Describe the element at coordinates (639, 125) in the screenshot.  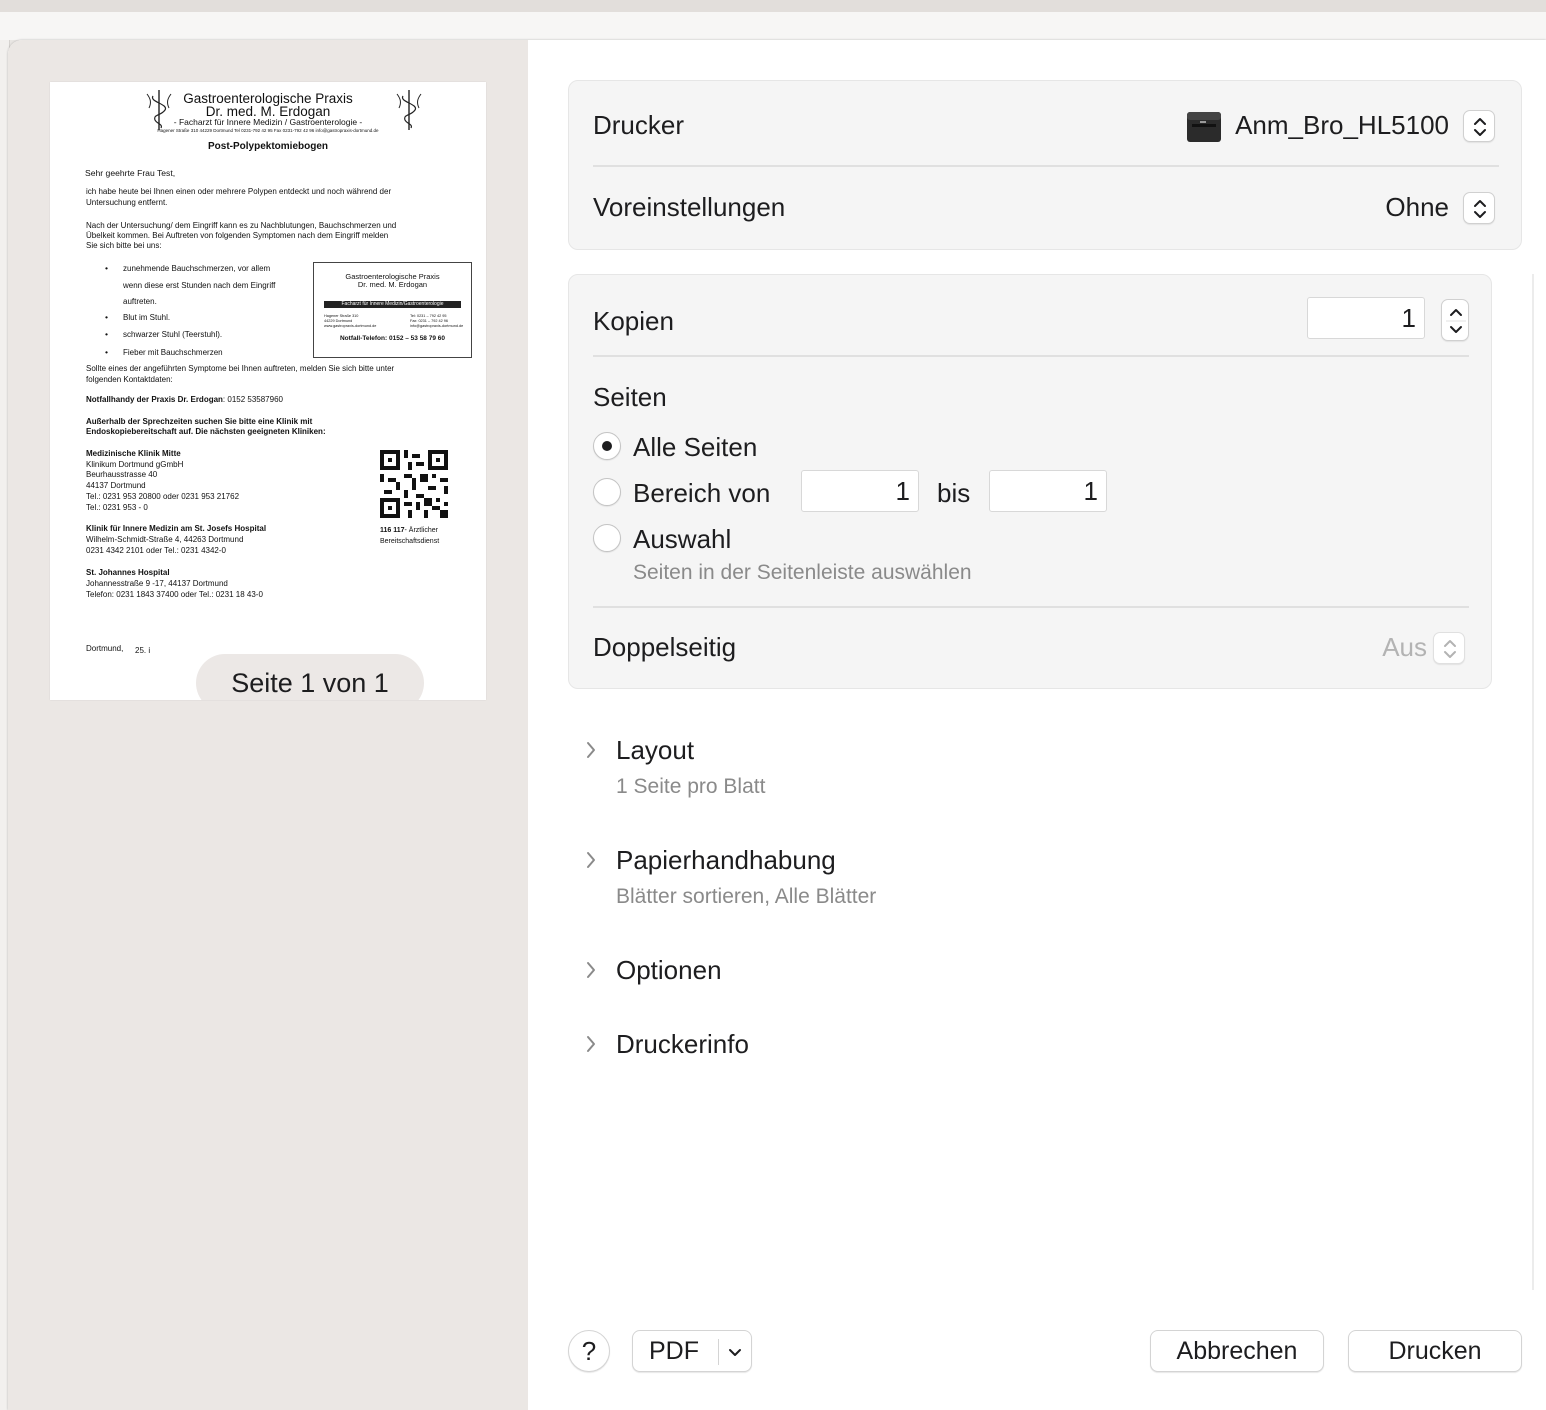
I see `printer-label: Drucker` at that location.